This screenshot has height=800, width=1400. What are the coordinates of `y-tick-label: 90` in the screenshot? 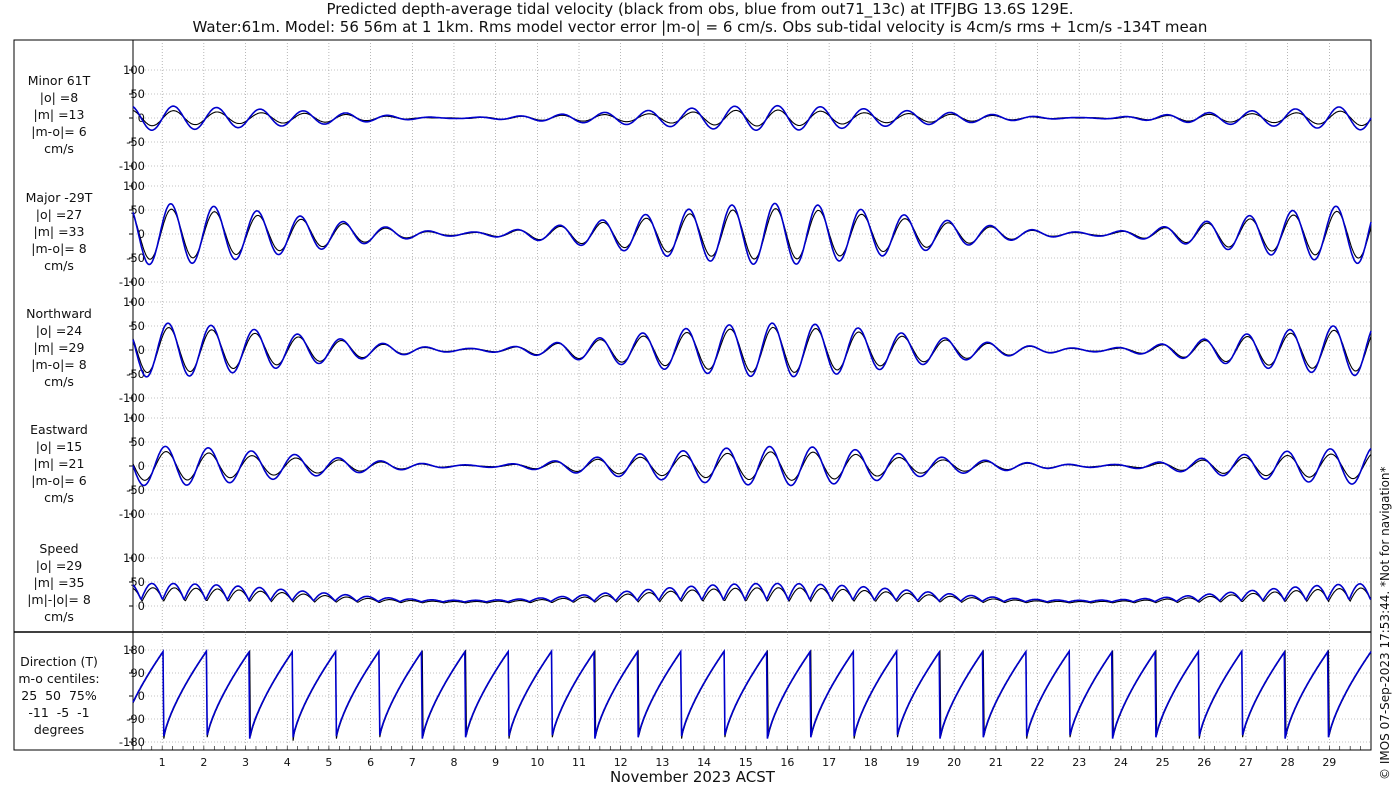 It's located at (137, 673).